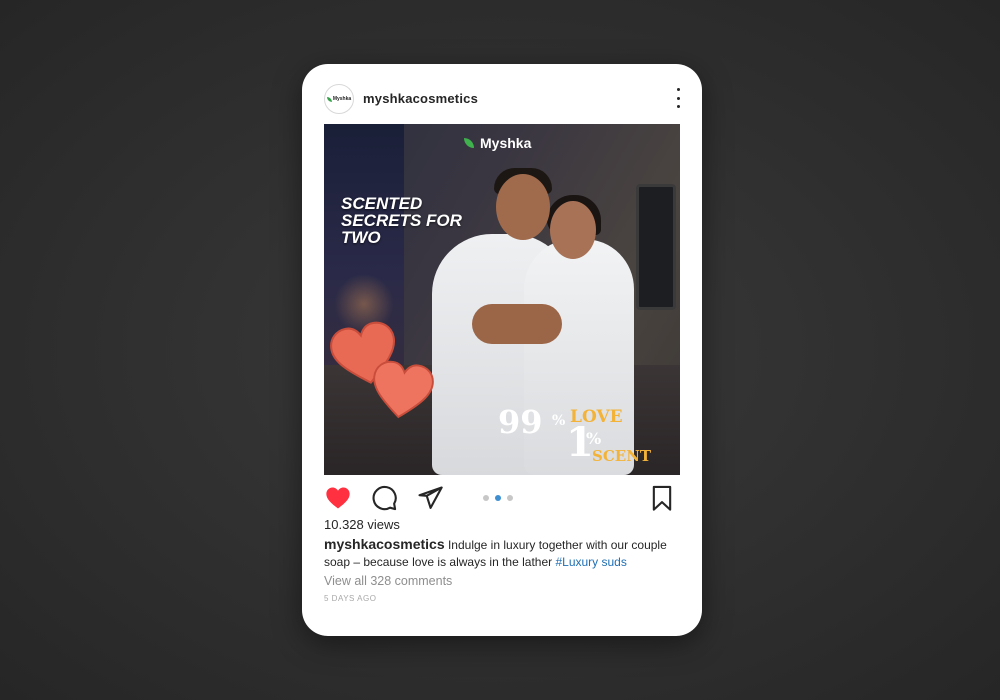  Describe the element at coordinates (506, 143) in the screenshot. I see `brand-name: Myshka` at that location.